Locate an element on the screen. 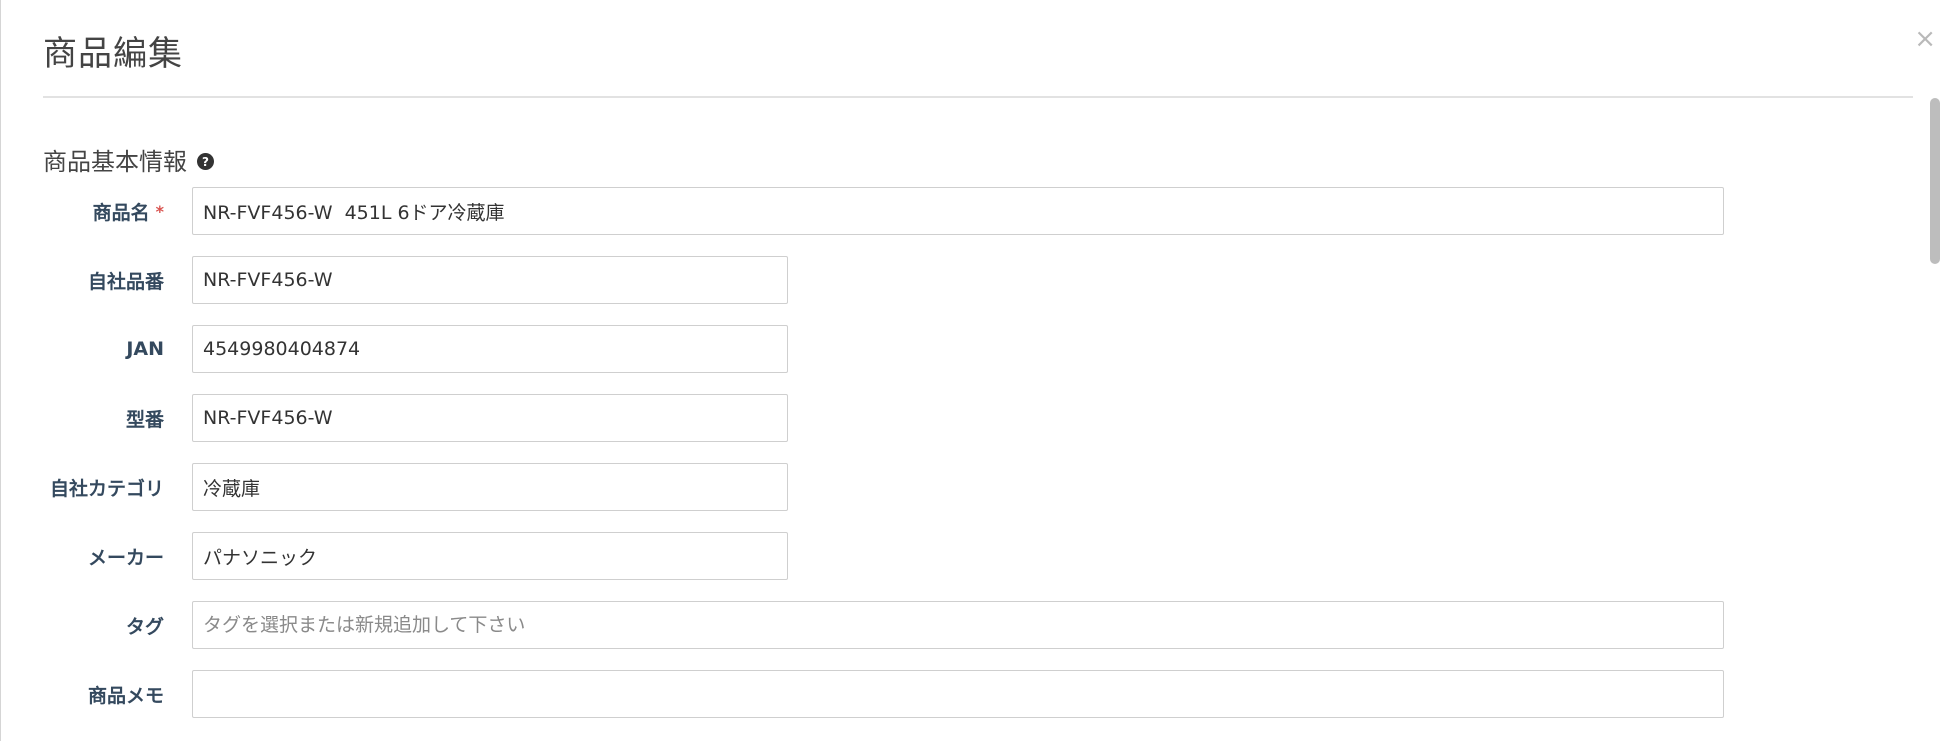  jan-row: JAN is located at coordinates (394, 349).